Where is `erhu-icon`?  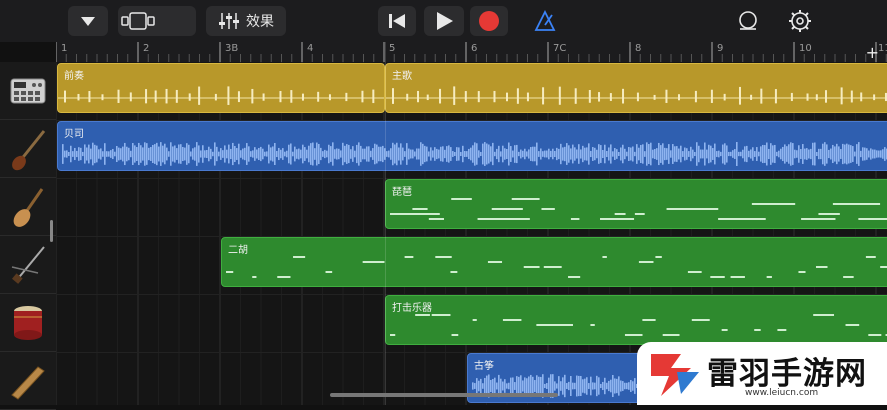 erhu-icon is located at coordinates (28, 264).